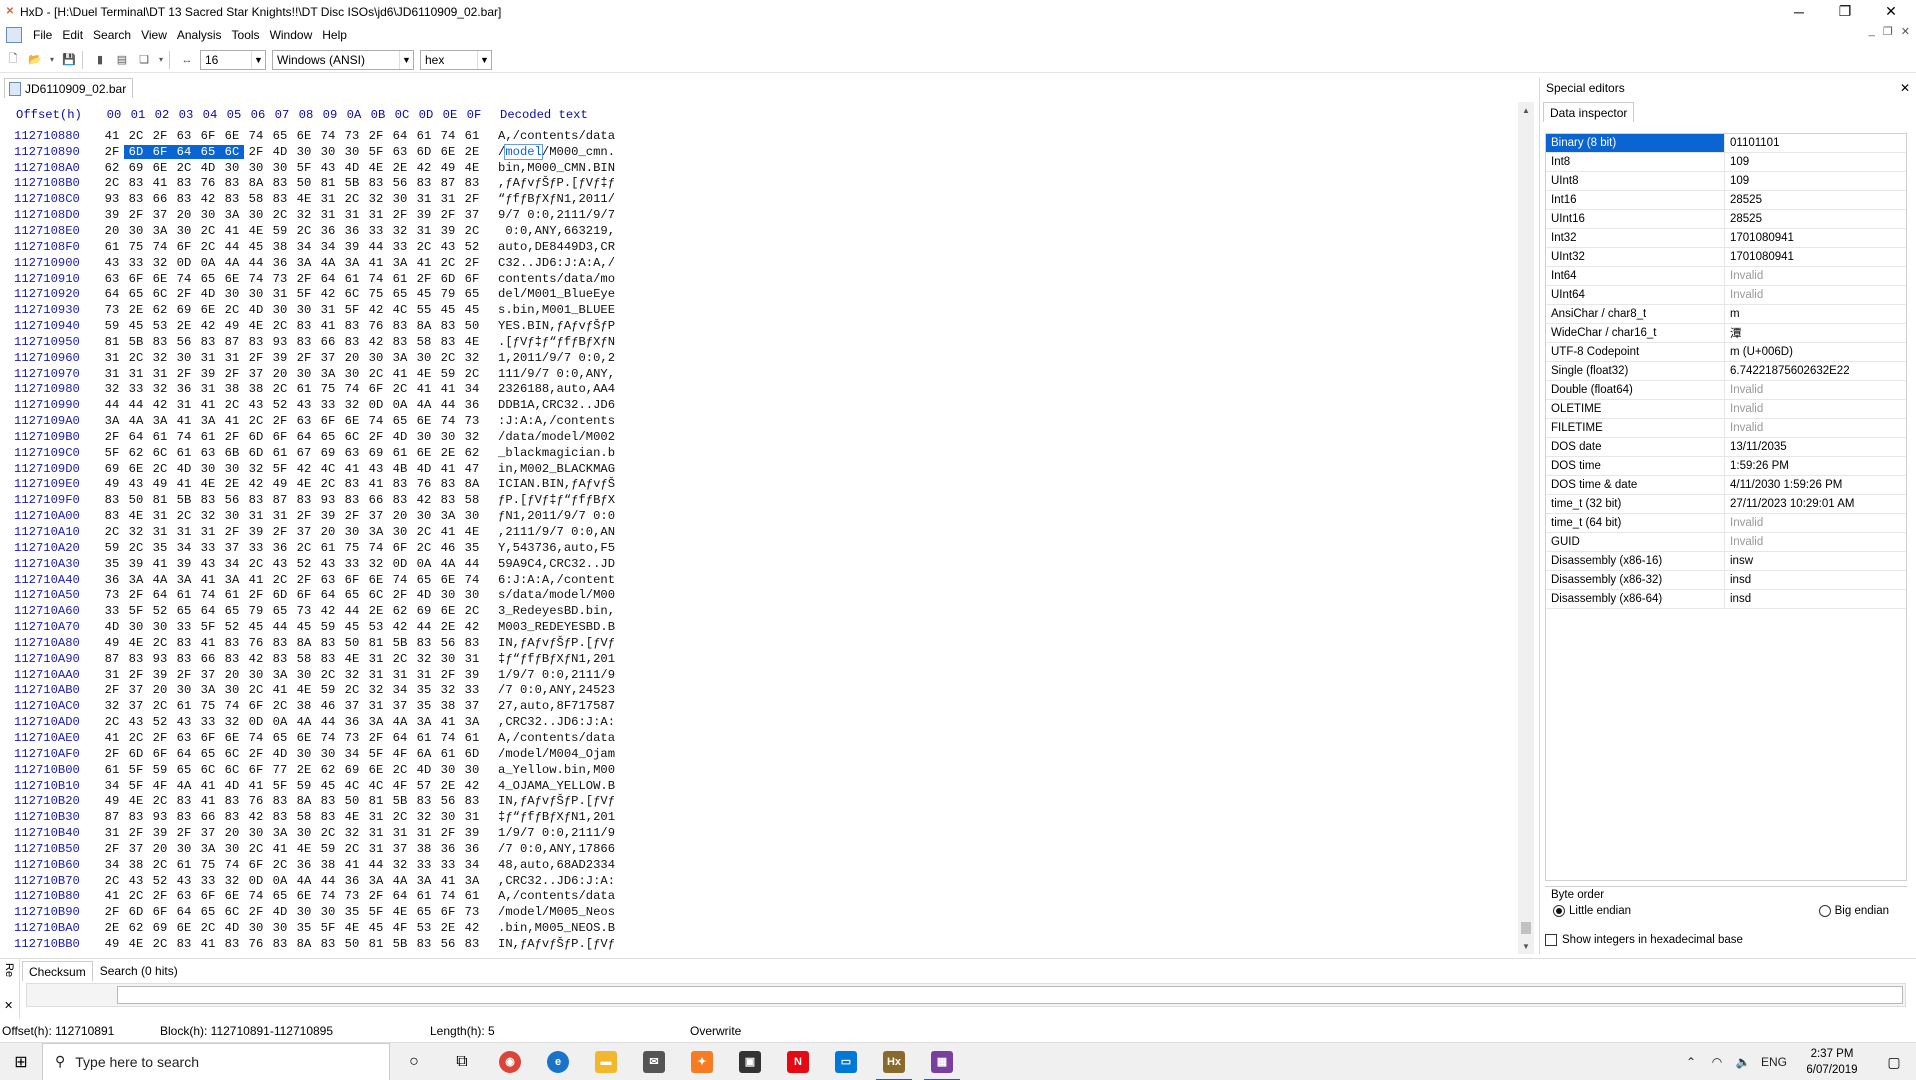  I want to click on open-dropdown-icon: ▾, so click(52, 60).